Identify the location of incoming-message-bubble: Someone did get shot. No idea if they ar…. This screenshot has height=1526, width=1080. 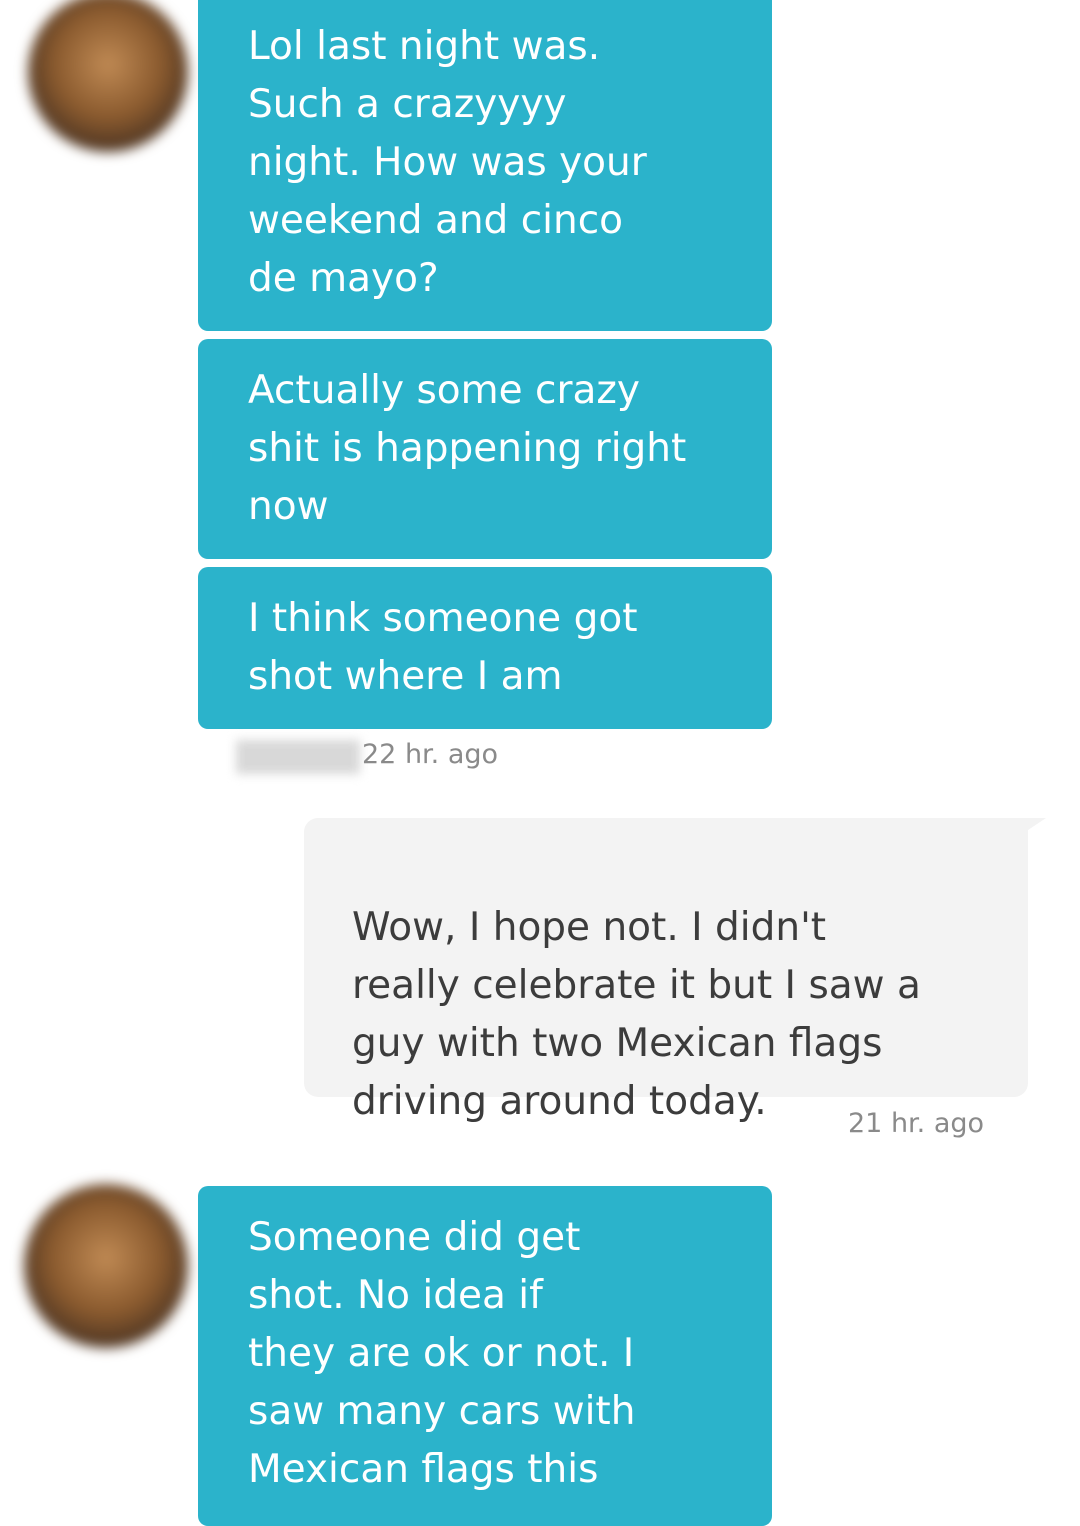
(485, 1356).